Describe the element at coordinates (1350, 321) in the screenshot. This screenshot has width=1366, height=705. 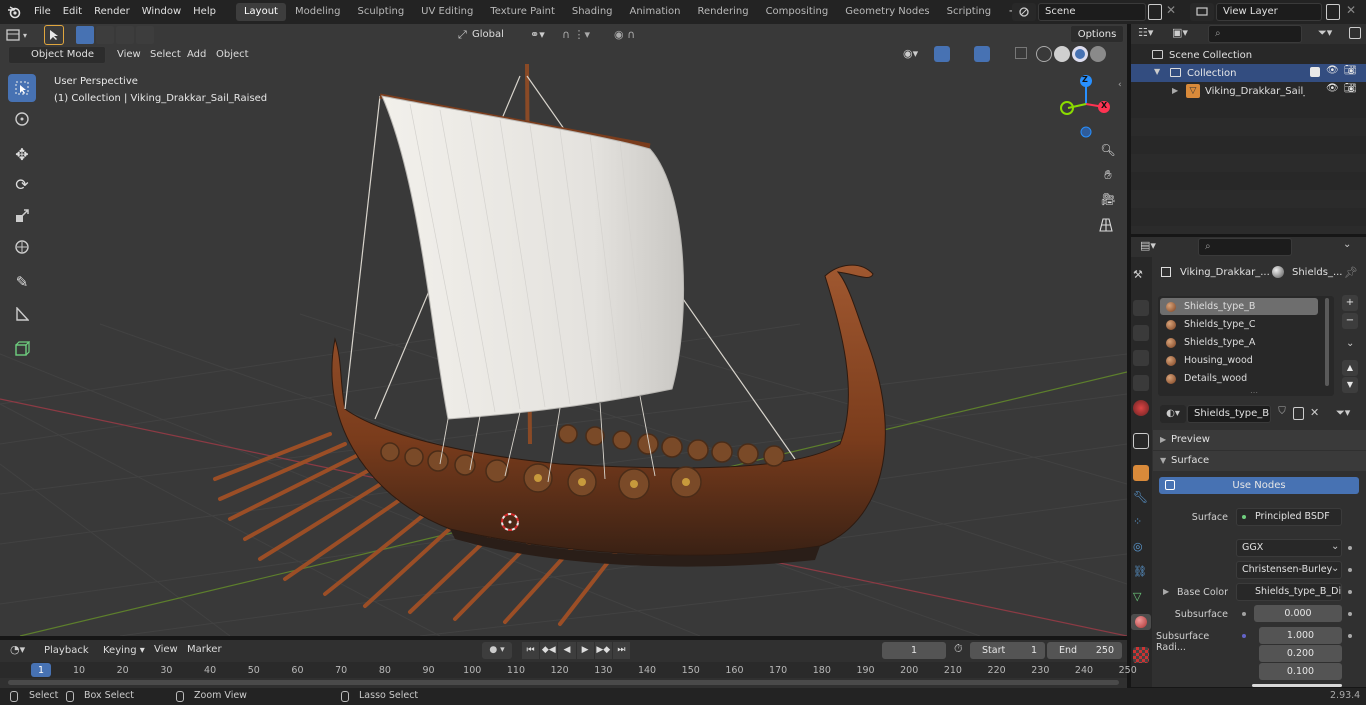
I see `remove-material-slot-button: −` at that location.